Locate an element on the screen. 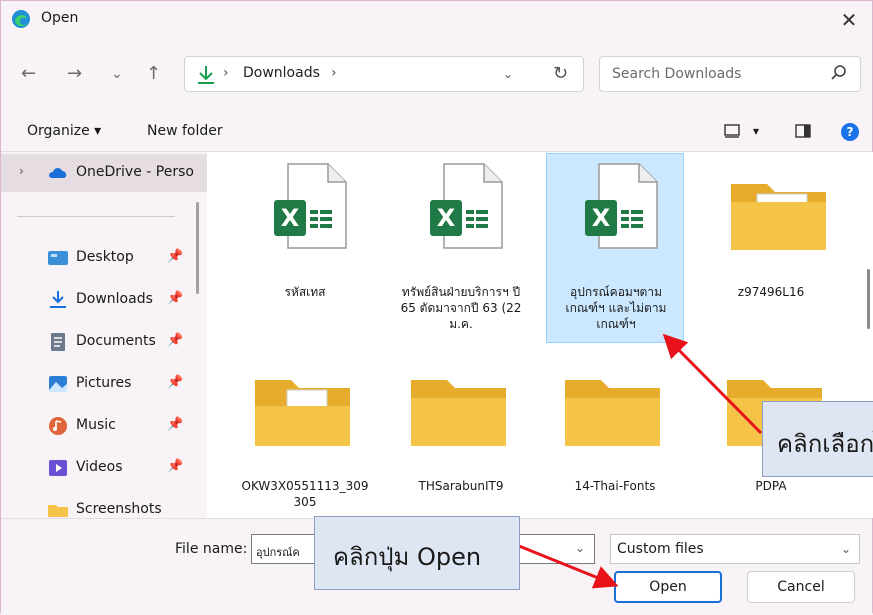  open-button: Open is located at coordinates (668, 587).